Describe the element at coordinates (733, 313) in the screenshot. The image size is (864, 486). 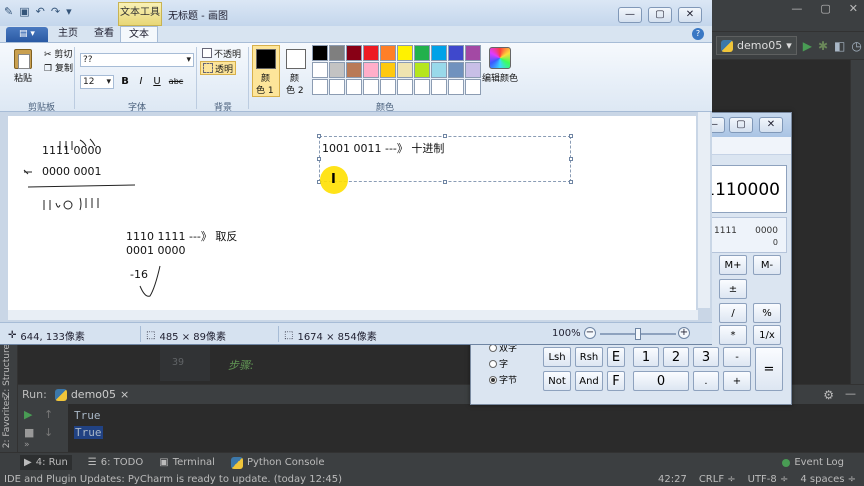
I see `calc-divide-button: /` at that location.